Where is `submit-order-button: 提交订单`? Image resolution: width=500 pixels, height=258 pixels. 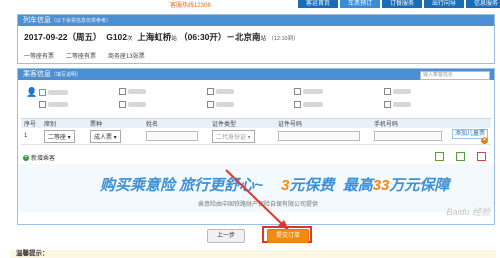 submit-order-button: 提交订单 is located at coordinates (288, 236).